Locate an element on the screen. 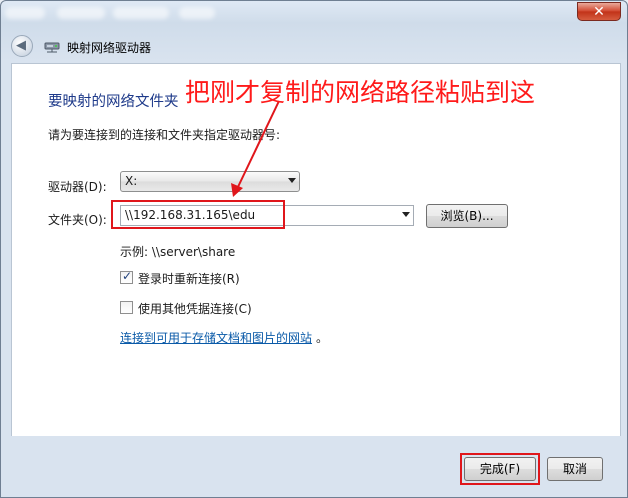  reconnect-label: 登录时重新连接(R) is located at coordinates (189, 278).